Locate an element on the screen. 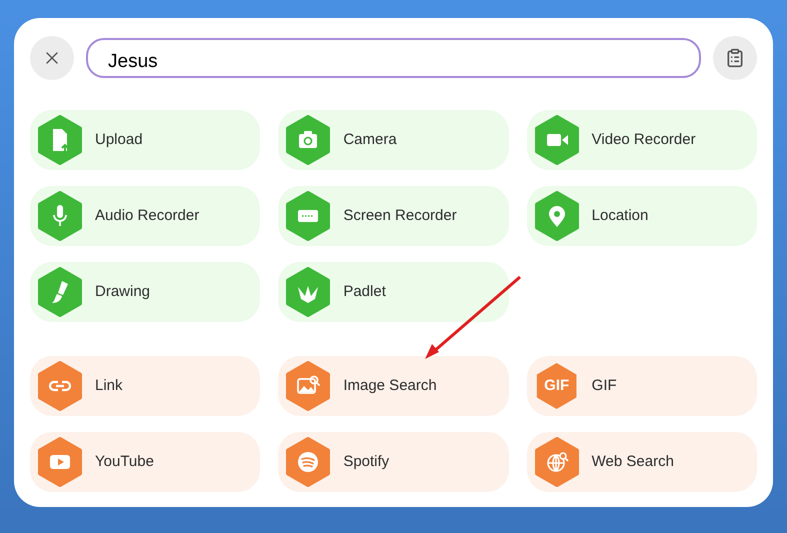 This screenshot has height=533, width=787. option-label: GIF is located at coordinates (604, 386).